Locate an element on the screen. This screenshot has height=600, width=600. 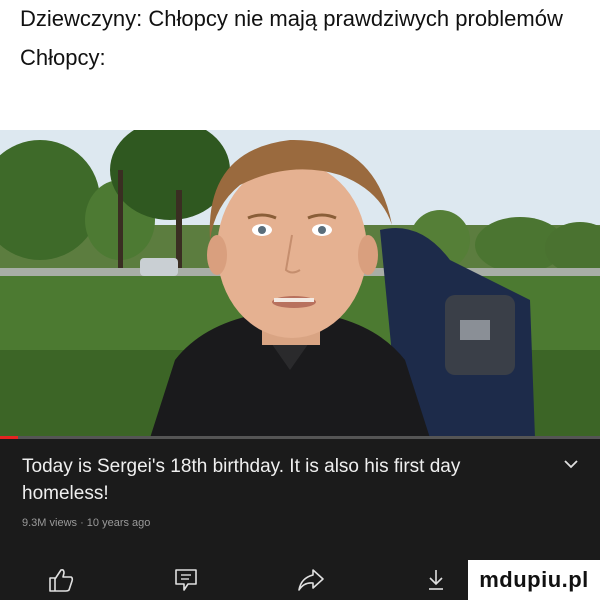
video-meta: 9.3M views · 10 years ago is located at coordinates (86, 523).